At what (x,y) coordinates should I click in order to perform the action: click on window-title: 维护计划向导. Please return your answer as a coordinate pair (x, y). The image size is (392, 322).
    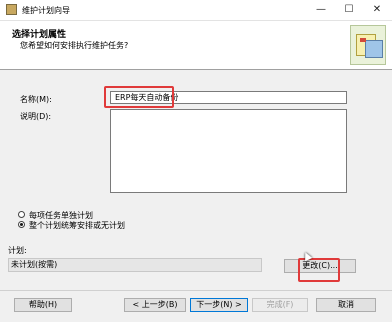
    Looking at the image, I should click on (46, 10).